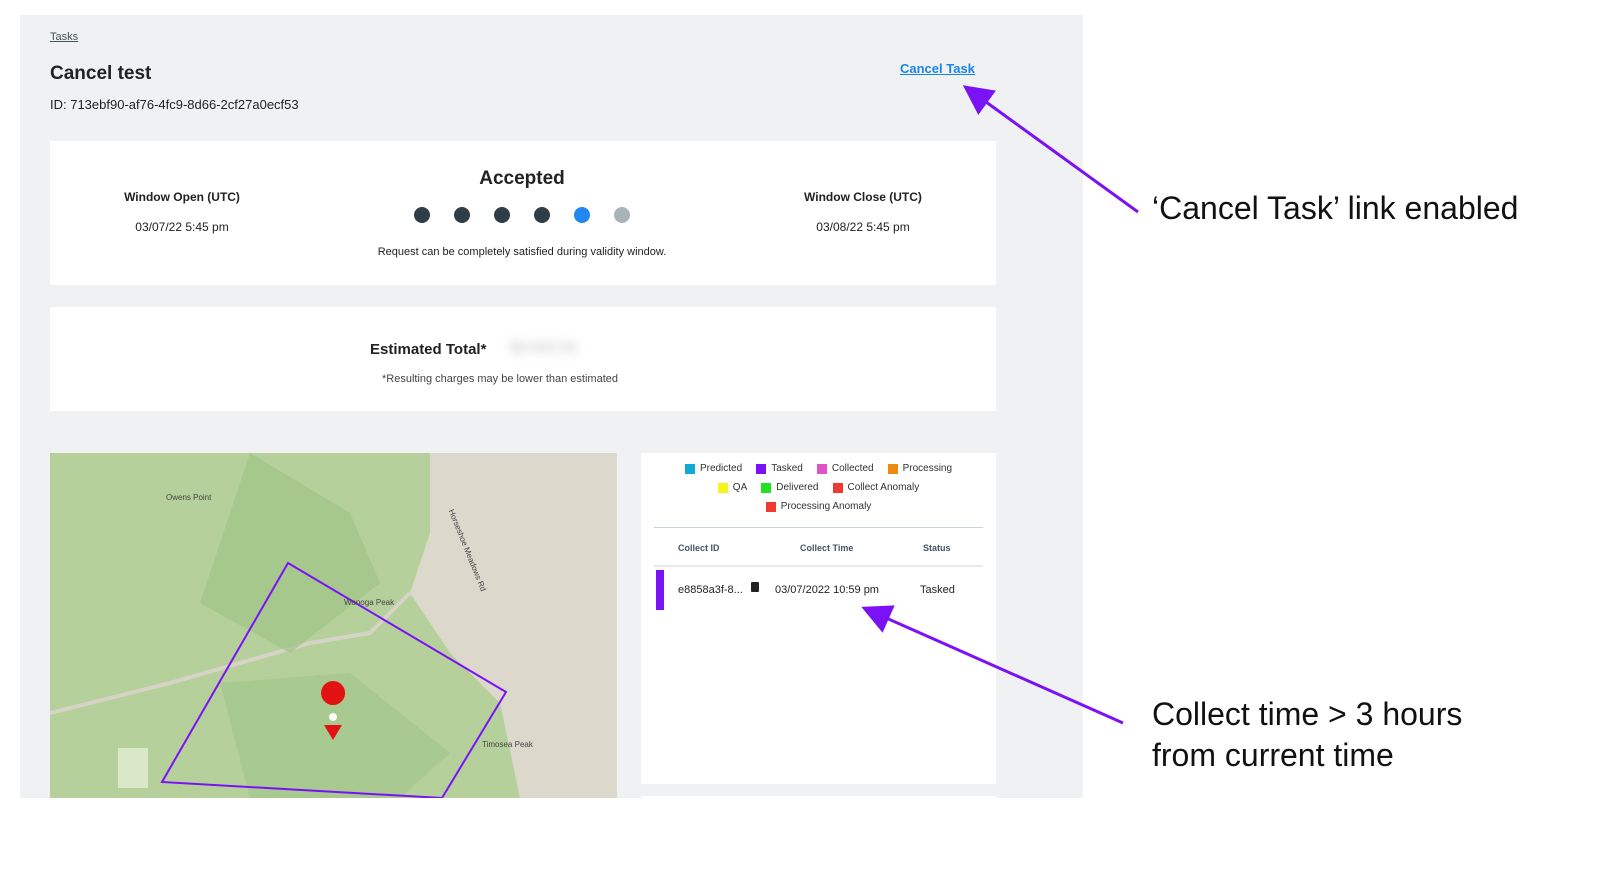 The height and width of the screenshot is (871, 1620). What do you see at coordinates (1273, 755) in the screenshot?
I see `annotation-collect-time-2: from current time` at bounding box center [1273, 755].